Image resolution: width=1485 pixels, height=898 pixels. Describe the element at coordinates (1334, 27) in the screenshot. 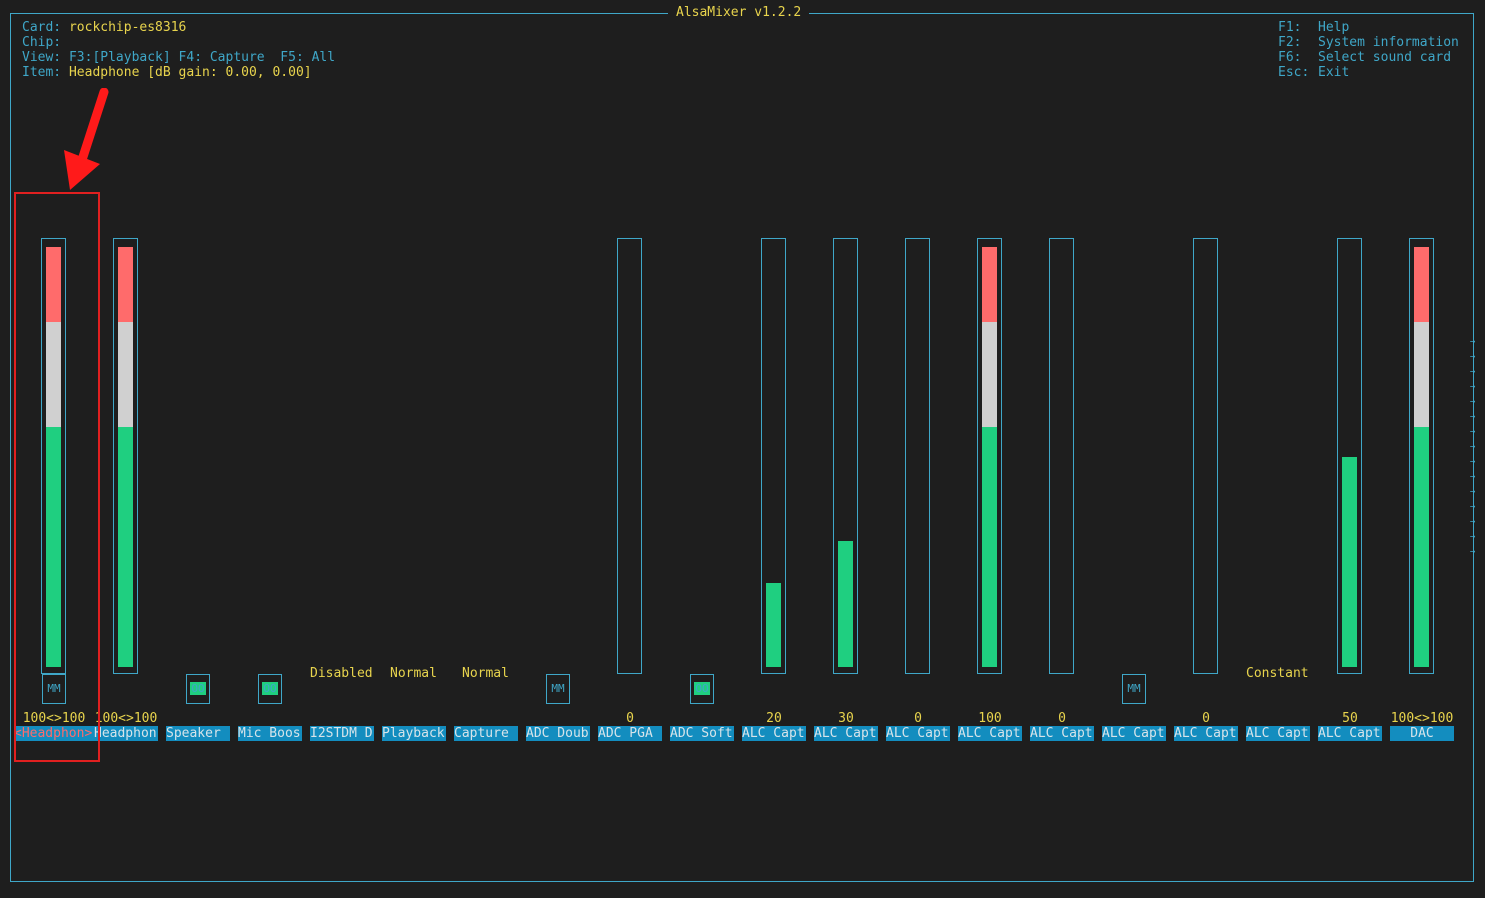

I see `help-desc: Help` at that location.